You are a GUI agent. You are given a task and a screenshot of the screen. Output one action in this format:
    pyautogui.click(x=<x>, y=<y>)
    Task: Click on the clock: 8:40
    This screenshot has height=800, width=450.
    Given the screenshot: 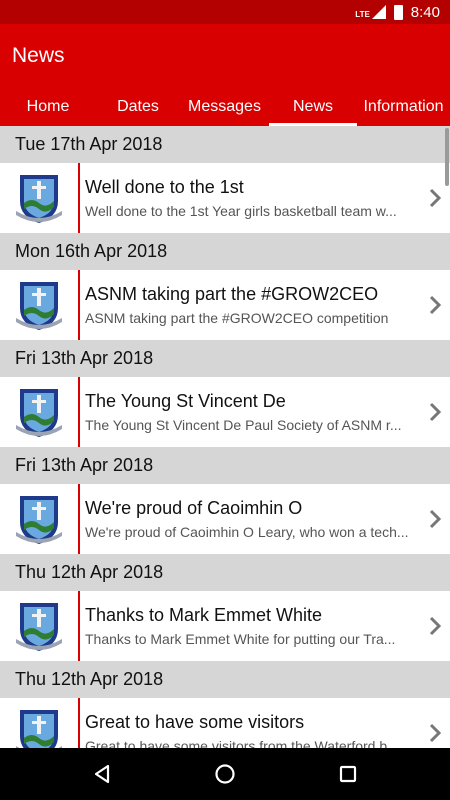 What is the action you would take?
    pyautogui.click(x=425, y=12)
    